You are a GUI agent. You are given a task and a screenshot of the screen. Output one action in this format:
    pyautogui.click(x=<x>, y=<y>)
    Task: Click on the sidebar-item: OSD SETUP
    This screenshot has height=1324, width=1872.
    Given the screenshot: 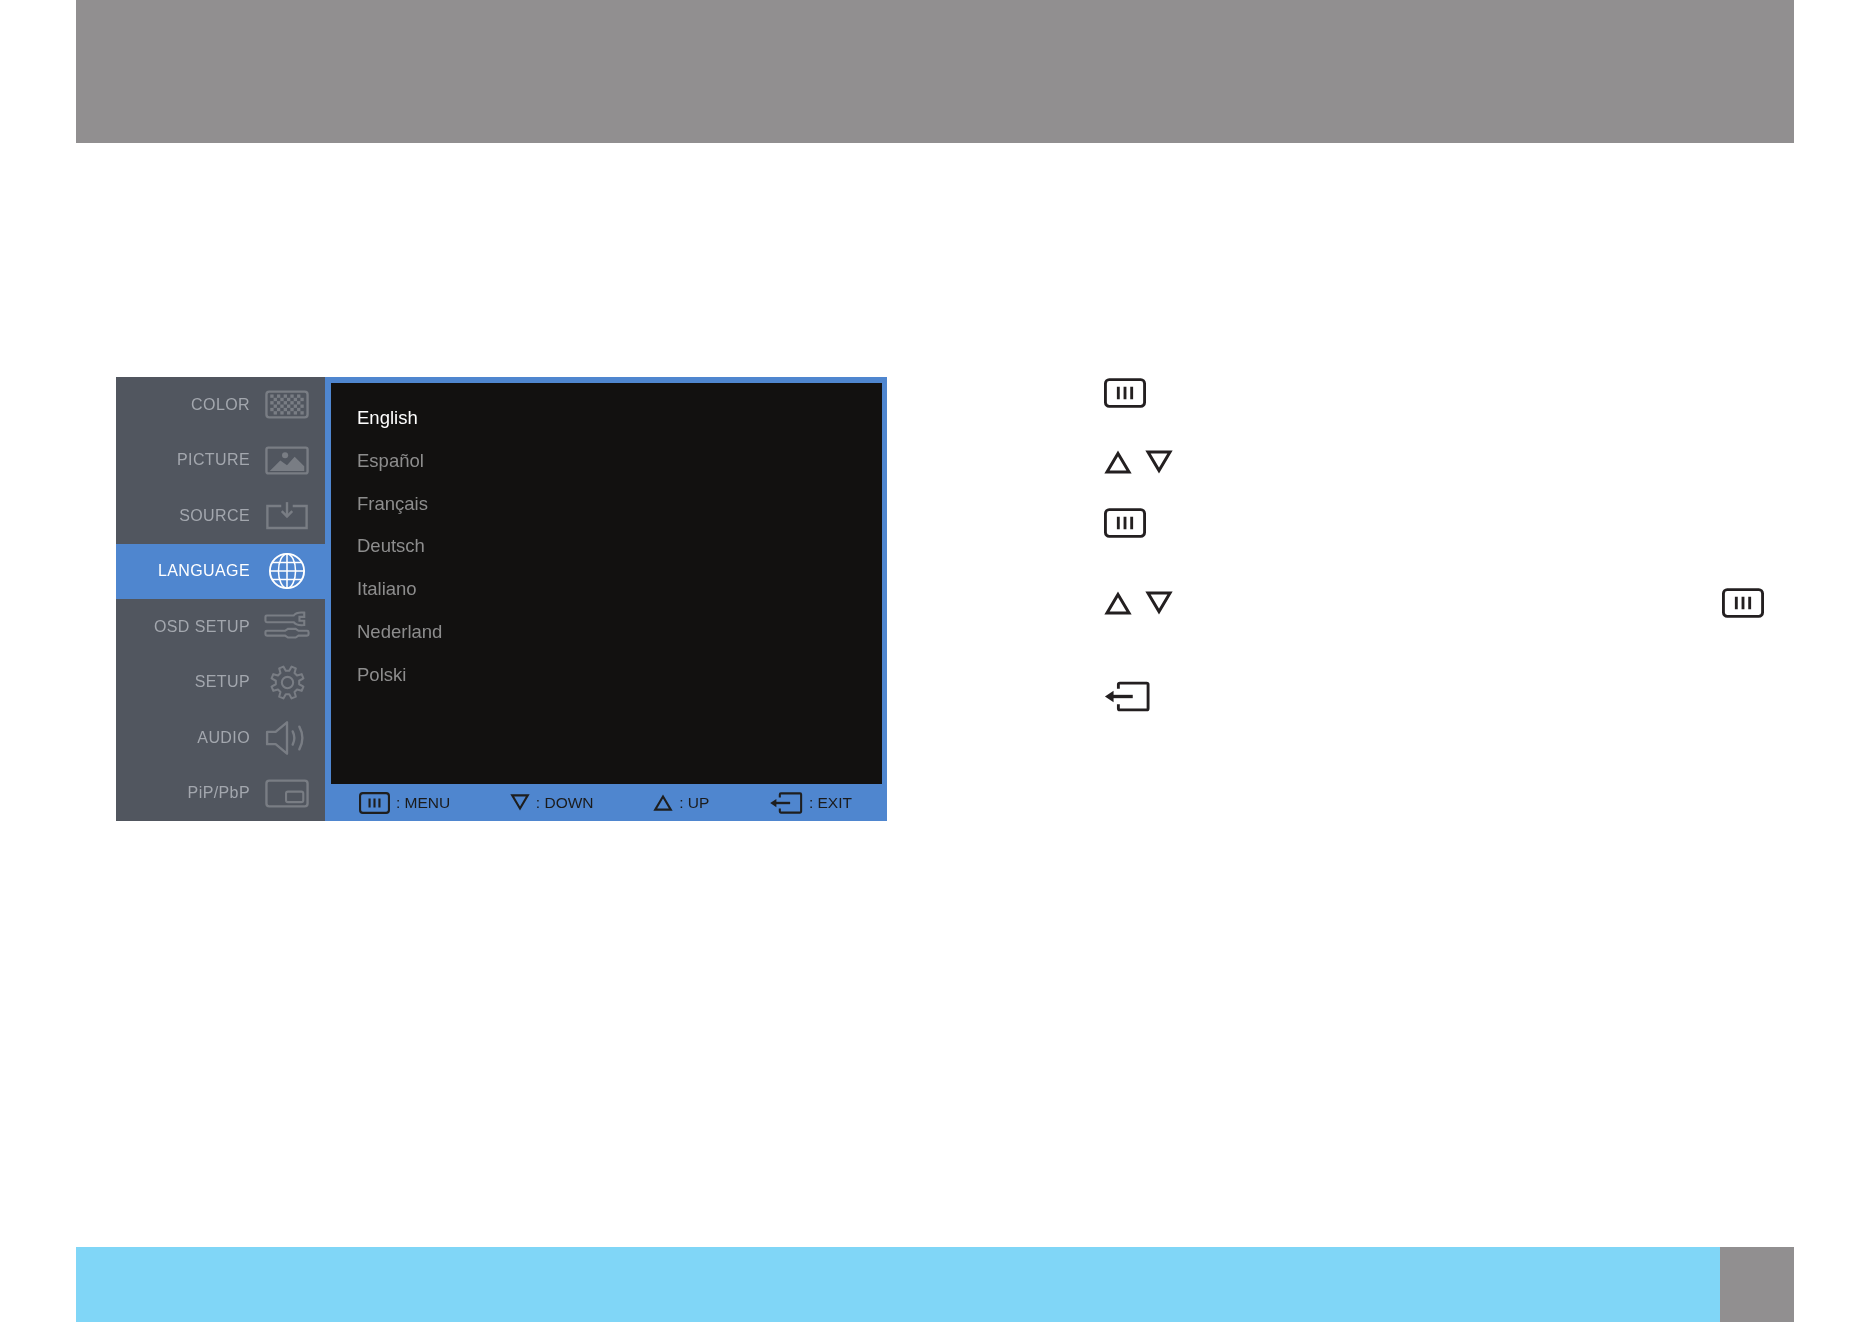 What is the action you would take?
    pyautogui.click(x=220, y=627)
    